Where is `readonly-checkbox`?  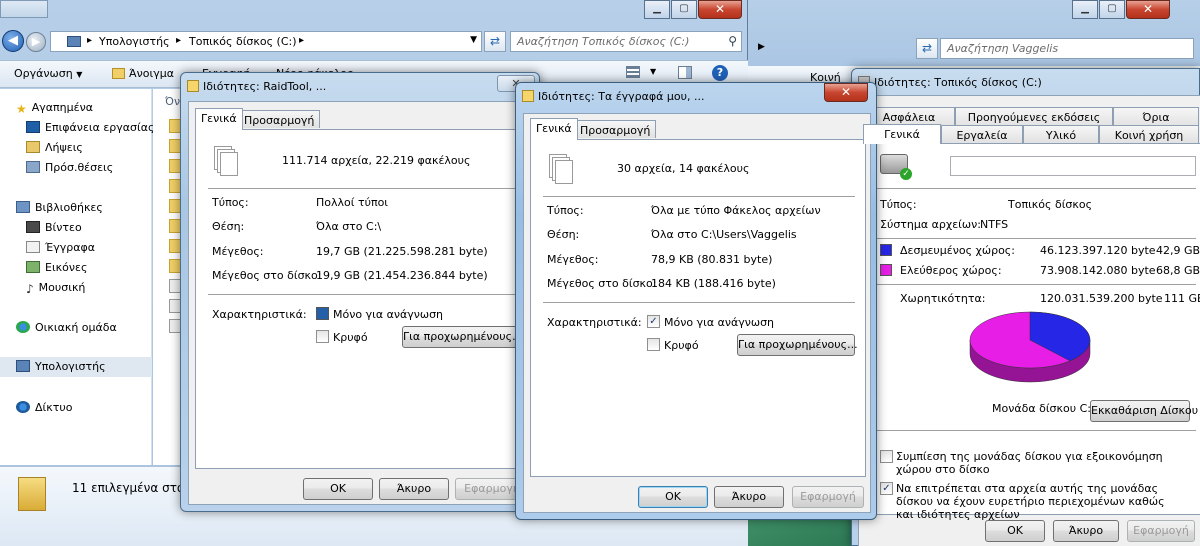
readonly-checkbox is located at coordinates (322, 313).